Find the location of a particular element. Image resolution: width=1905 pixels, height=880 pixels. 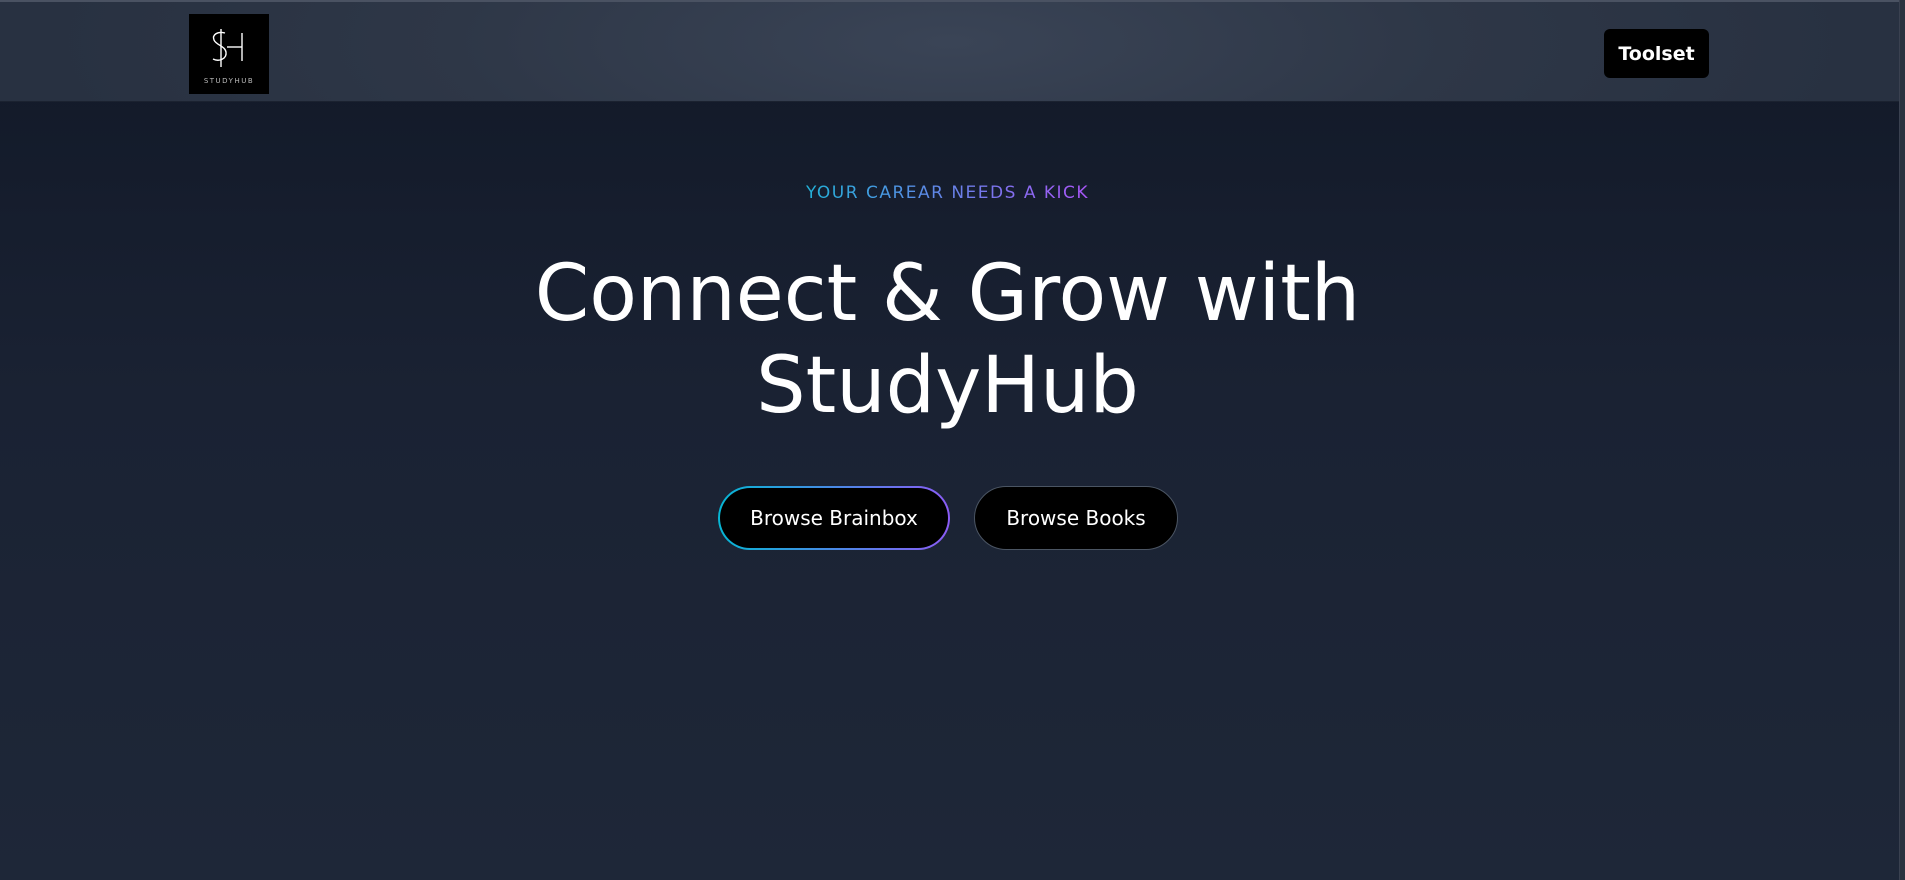

studyhub-logo: STUDYHUB is located at coordinates (229, 54).